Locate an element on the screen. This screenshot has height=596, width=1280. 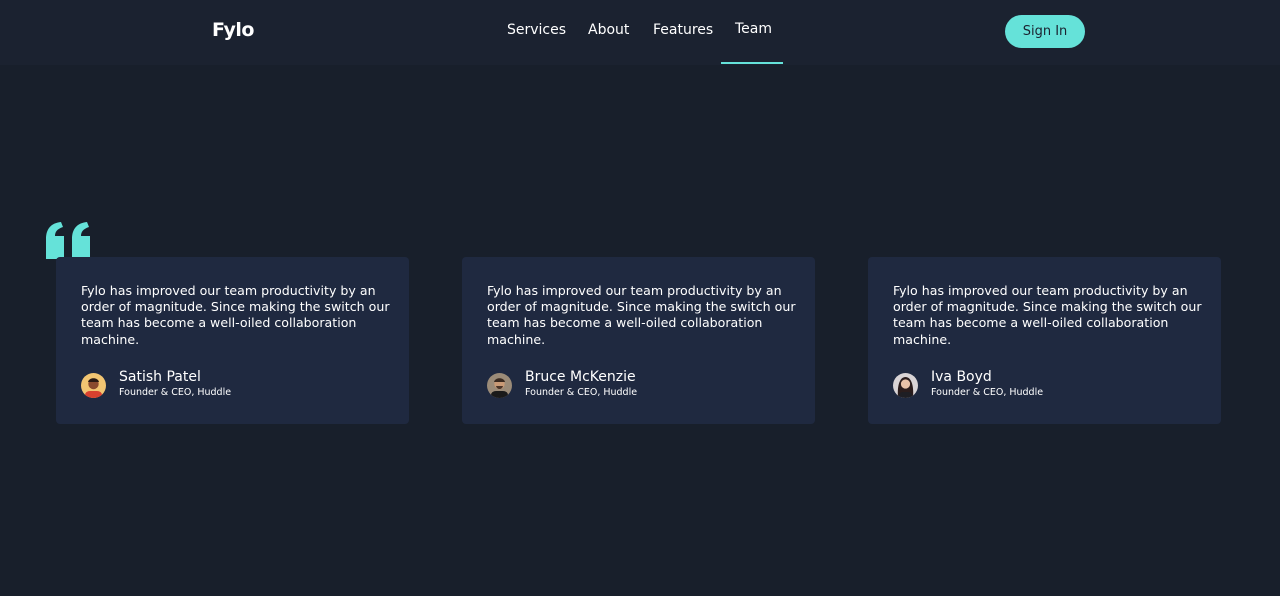
quote-icon is located at coordinates (68, 240).